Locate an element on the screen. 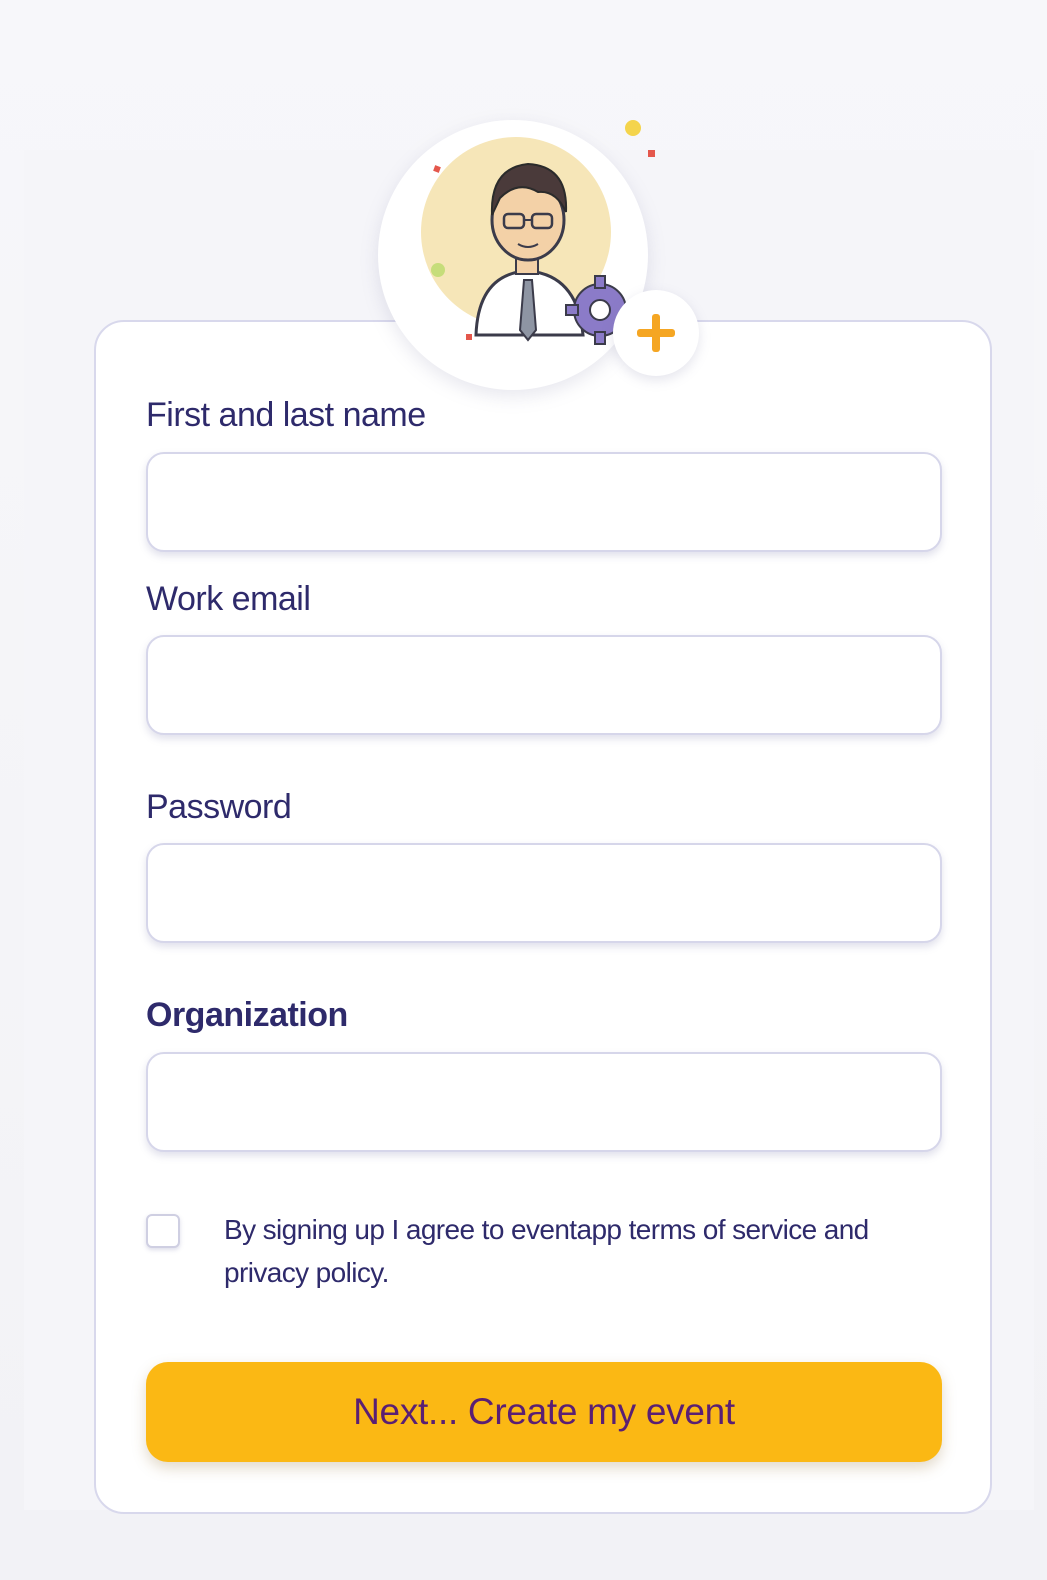 This screenshot has width=1047, height=1580. create-event-button: Next... Create my event is located at coordinates (544, 1412).